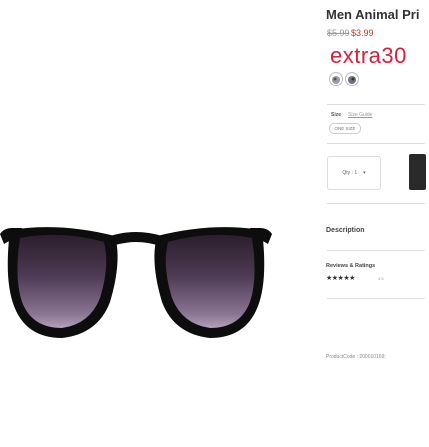 The width and height of the screenshot is (429, 447). What do you see at coordinates (360, 115) in the screenshot?
I see `size-guide-link: Size Guide` at bounding box center [360, 115].